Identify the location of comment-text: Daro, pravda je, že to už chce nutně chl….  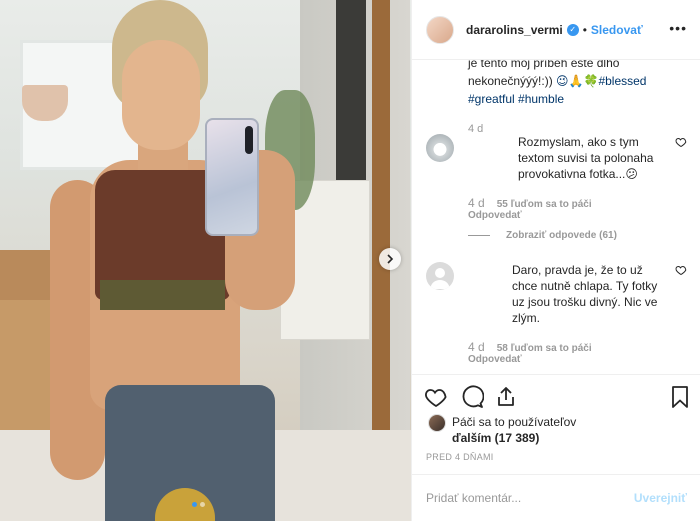
(585, 294).